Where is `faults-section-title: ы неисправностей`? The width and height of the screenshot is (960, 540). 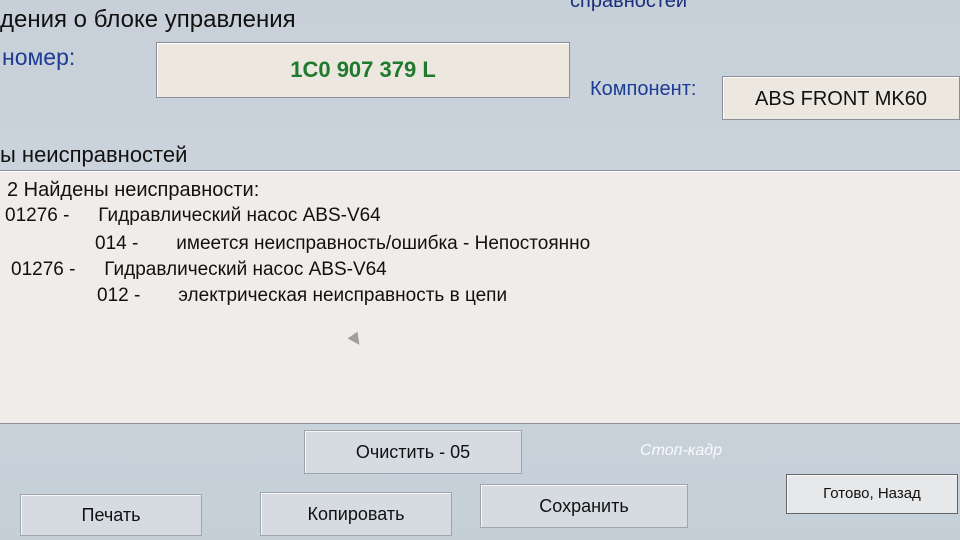 faults-section-title: ы неисправностей is located at coordinates (94, 154).